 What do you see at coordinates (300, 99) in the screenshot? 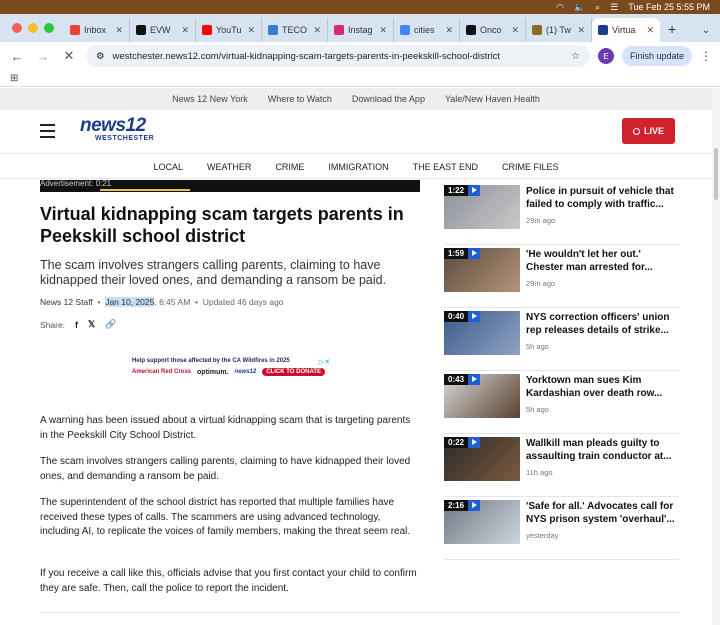
I see `top-link-where-to-watch: Where to Watch` at bounding box center [300, 99].